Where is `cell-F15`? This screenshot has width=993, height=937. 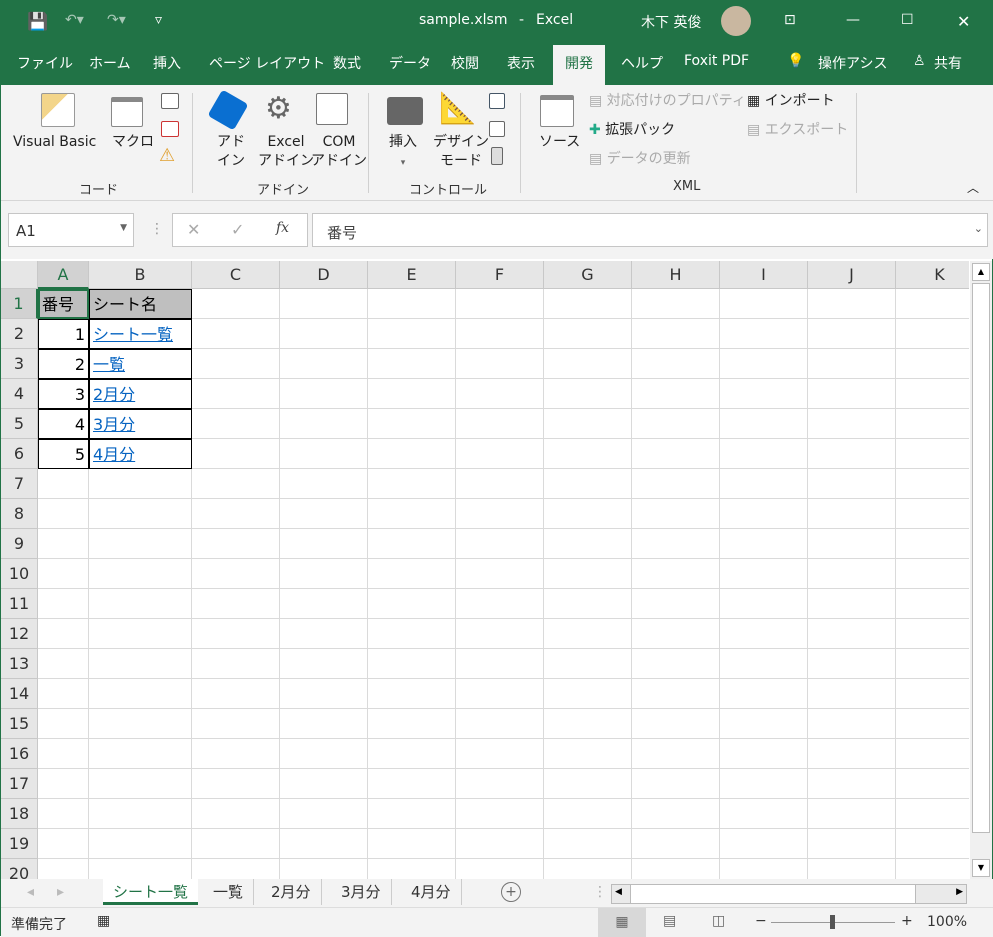 cell-F15 is located at coordinates (500, 724).